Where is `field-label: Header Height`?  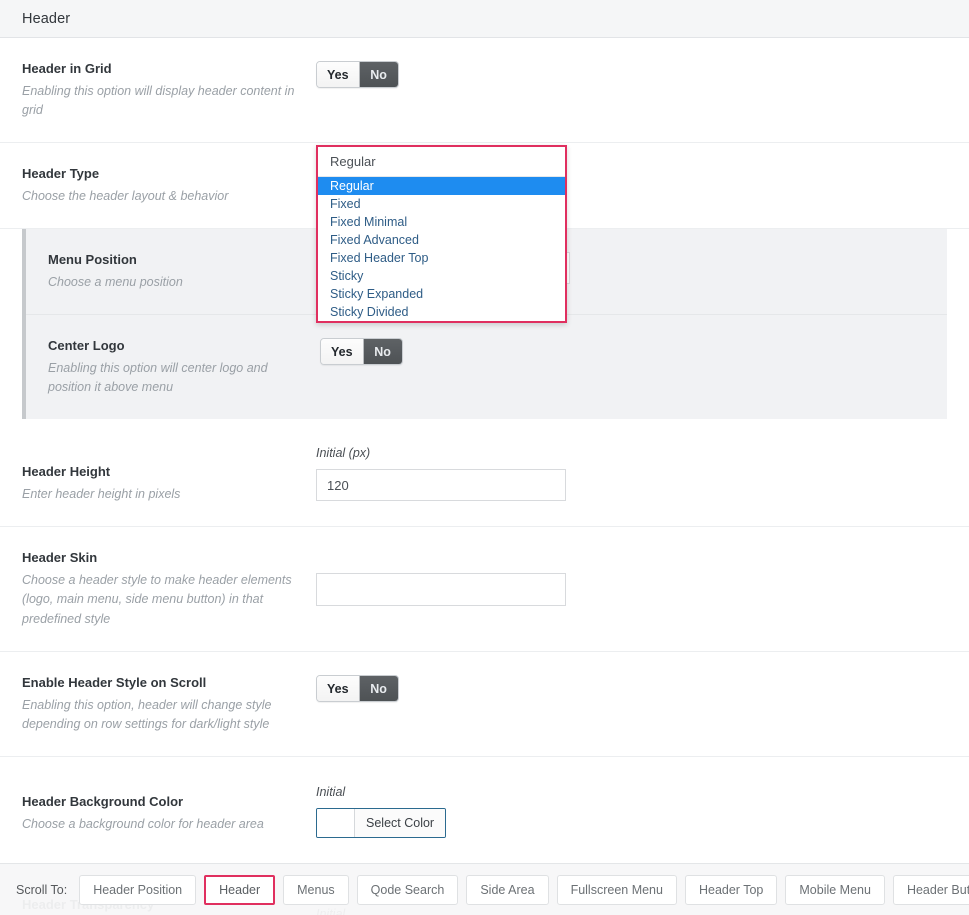
field-label: Header Height is located at coordinates (66, 472).